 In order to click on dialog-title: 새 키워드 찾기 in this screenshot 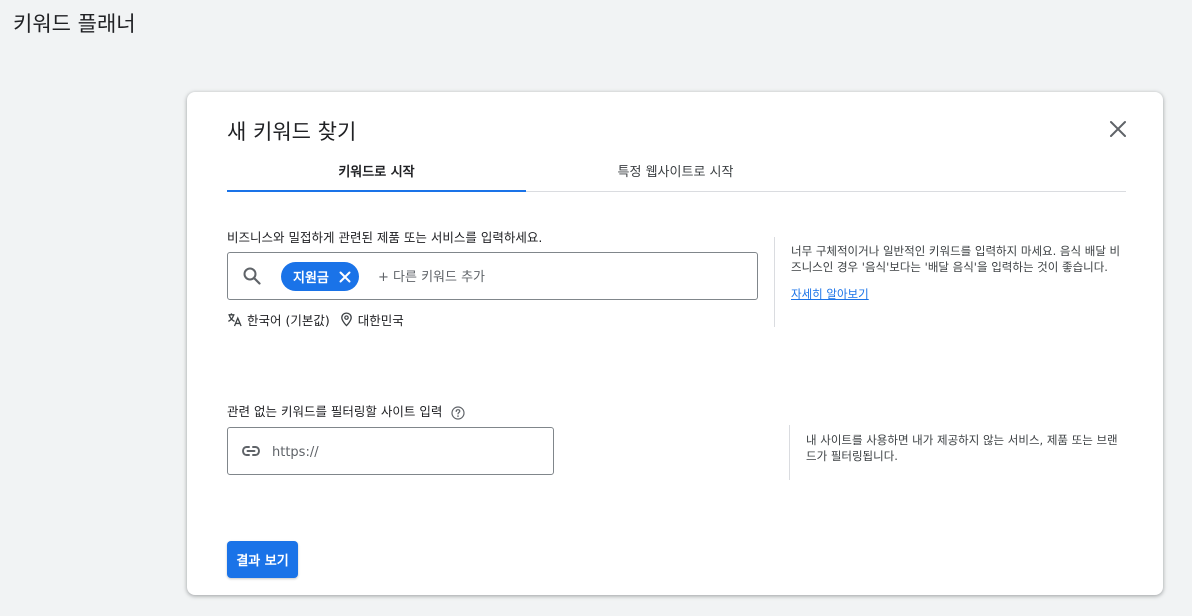, I will do `click(292, 132)`.